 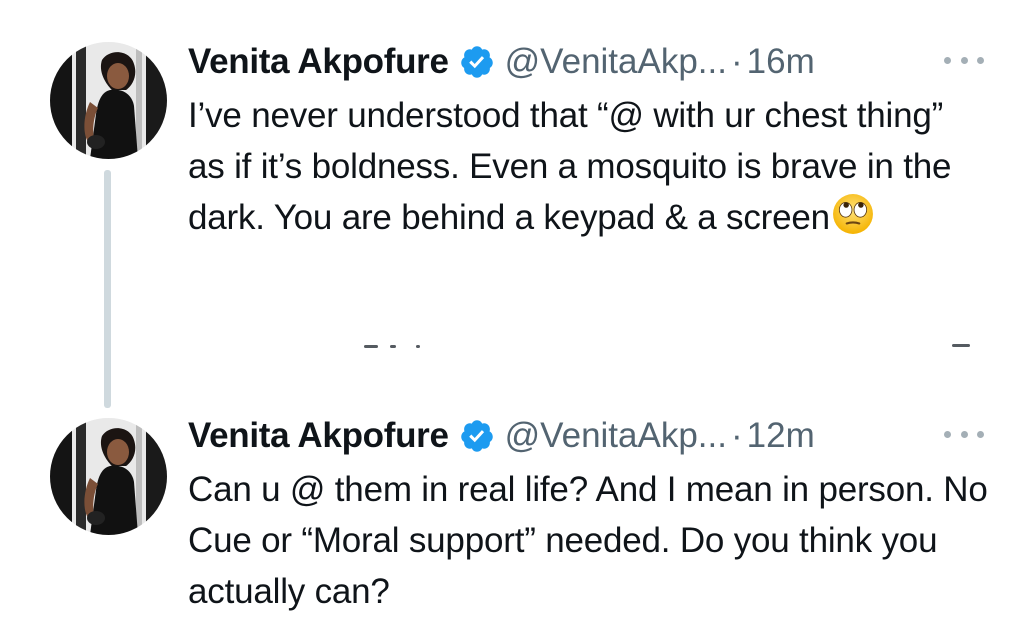 What do you see at coordinates (781, 62) in the screenshot?
I see `timestamp: 16m` at bounding box center [781, 62].